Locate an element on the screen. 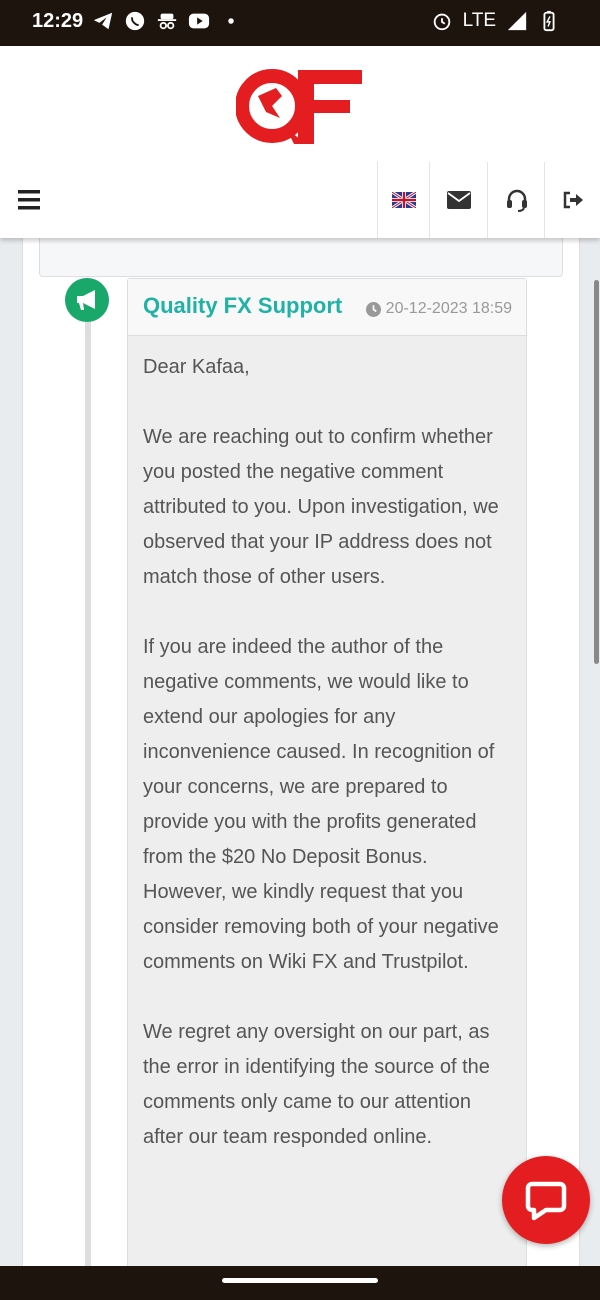 The height and width of the screenshot is (1300, 600). whatsapp-icon is located at coordinates (135, 21).